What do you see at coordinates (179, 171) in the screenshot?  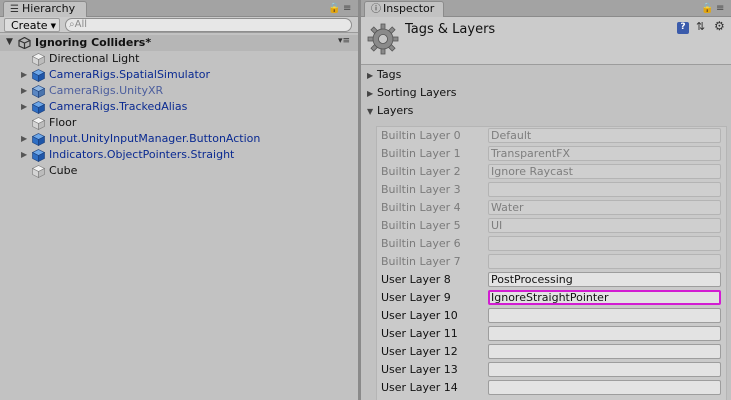 I see `hierarchy-item: Cube` at bounding box center [179, 171].